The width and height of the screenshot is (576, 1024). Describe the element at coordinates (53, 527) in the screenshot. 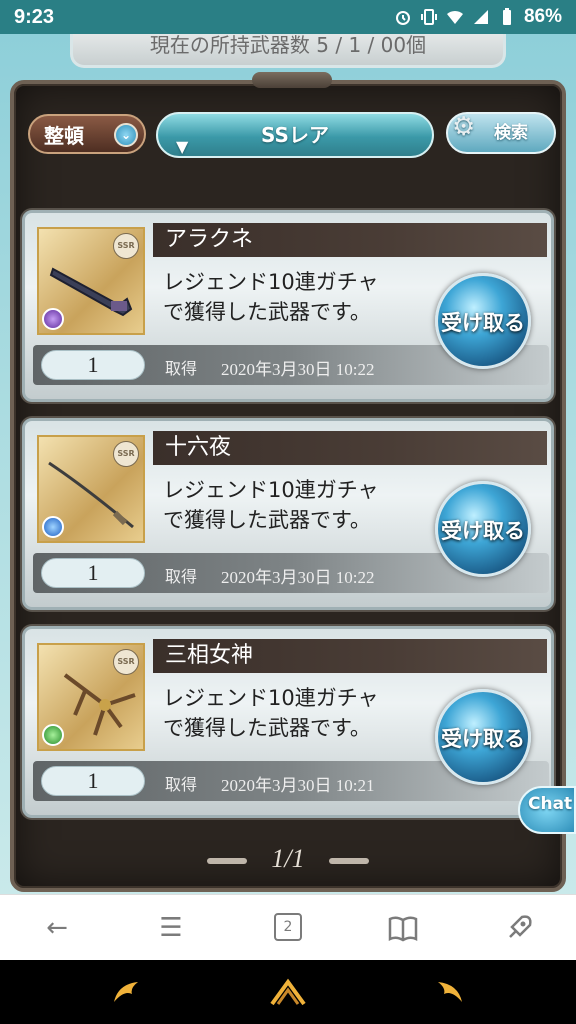

I see `water-element-icon` at that location.